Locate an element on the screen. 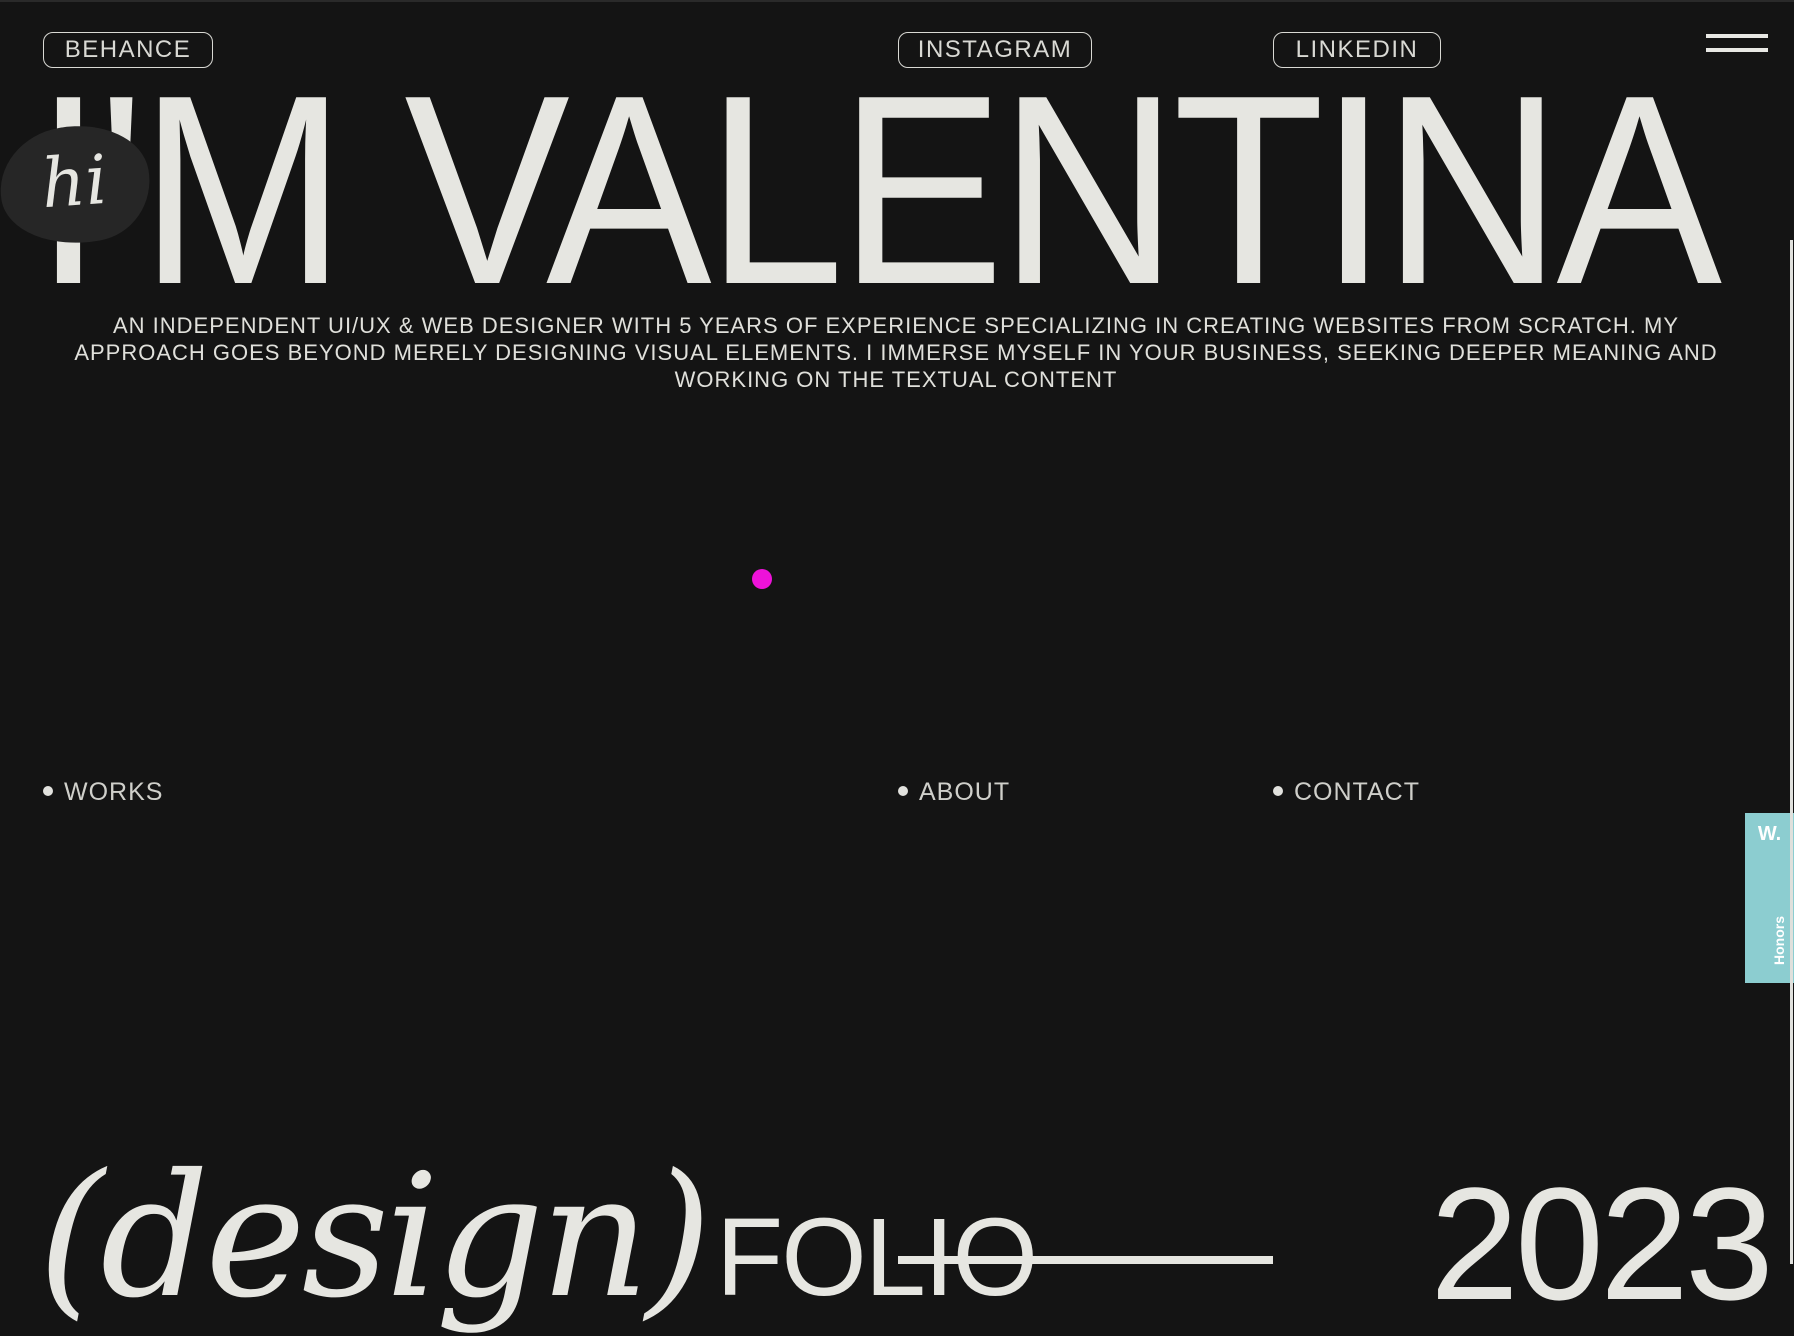  nav-about-label: ABOUT is located at coordinates (965, 792).